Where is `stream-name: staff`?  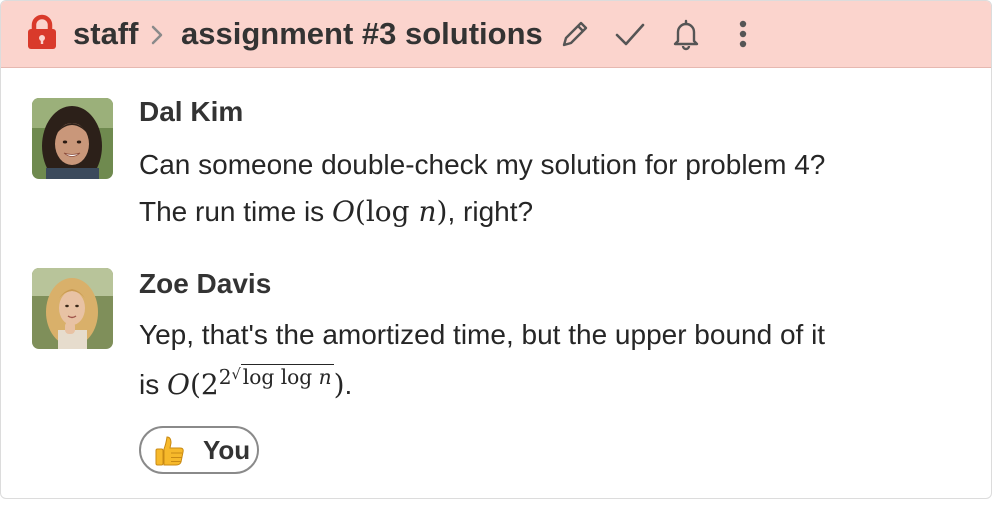
stream-name: staff is located at coordinates (105, 34).